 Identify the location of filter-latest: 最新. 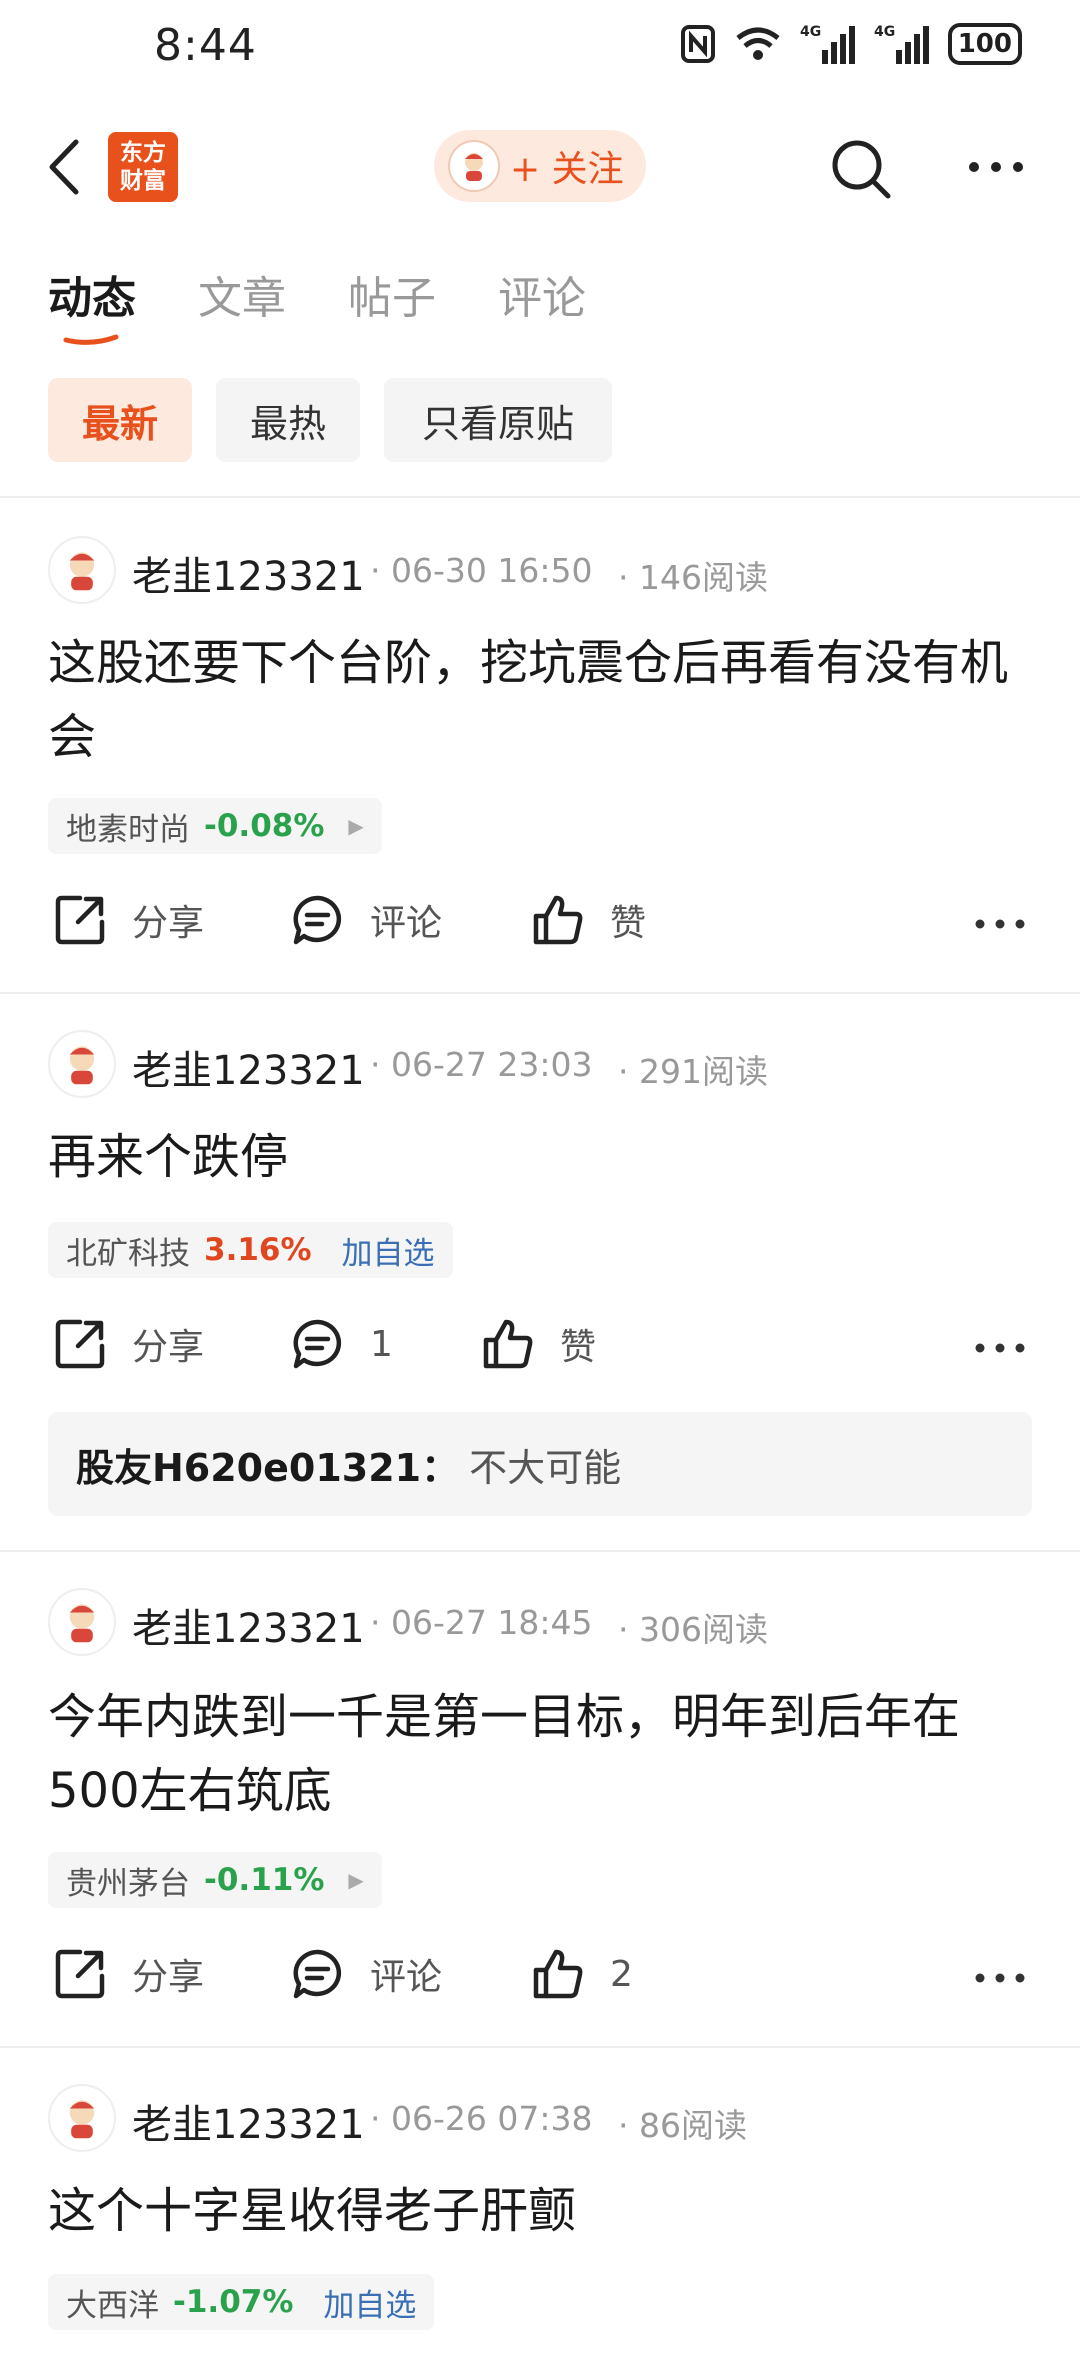
(120, 420).